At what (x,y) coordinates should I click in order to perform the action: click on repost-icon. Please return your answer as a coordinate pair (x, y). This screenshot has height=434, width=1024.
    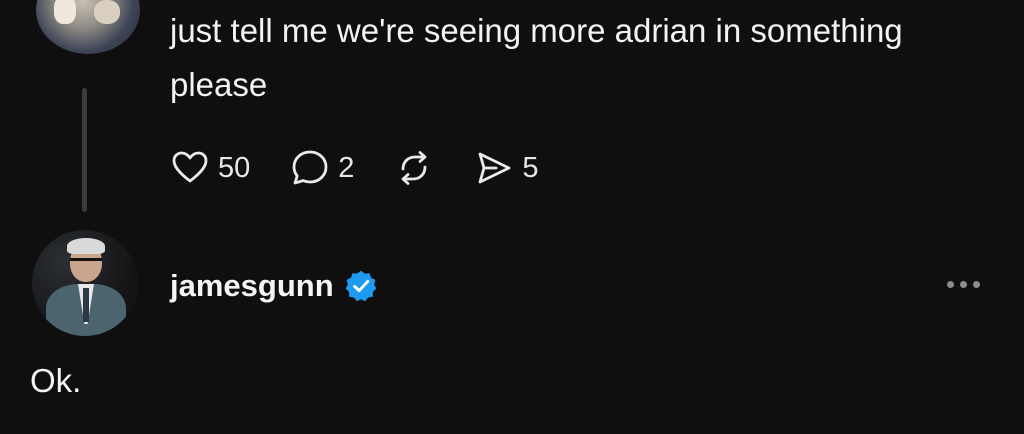
    Looking at the image, I should click on (414, 168).